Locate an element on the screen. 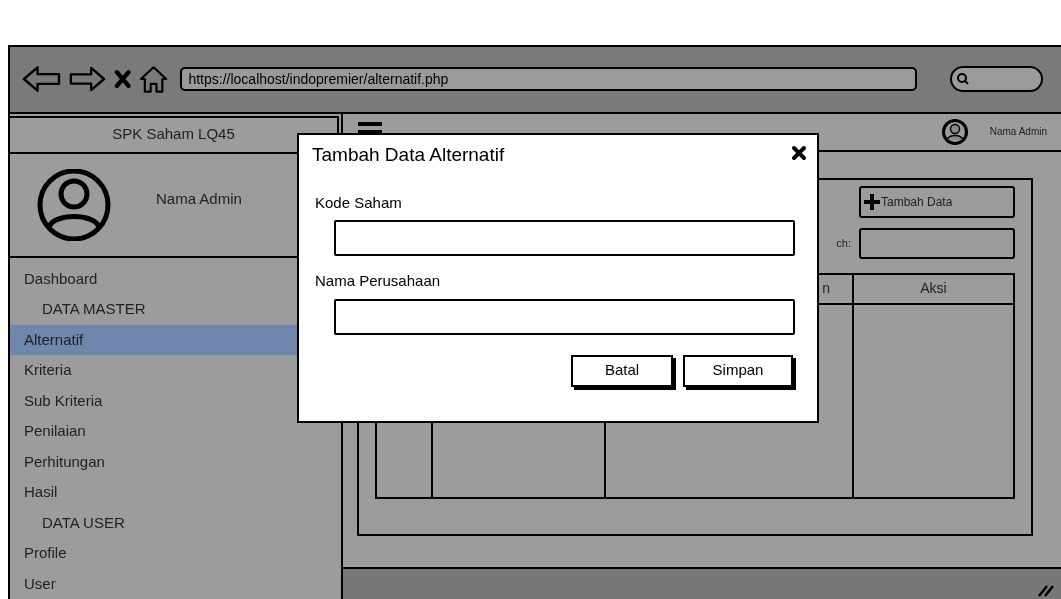 Image resolution: width=1061 pixels, height=599 pixels. cancel-button: Batal is located at coordinates (622, 370).